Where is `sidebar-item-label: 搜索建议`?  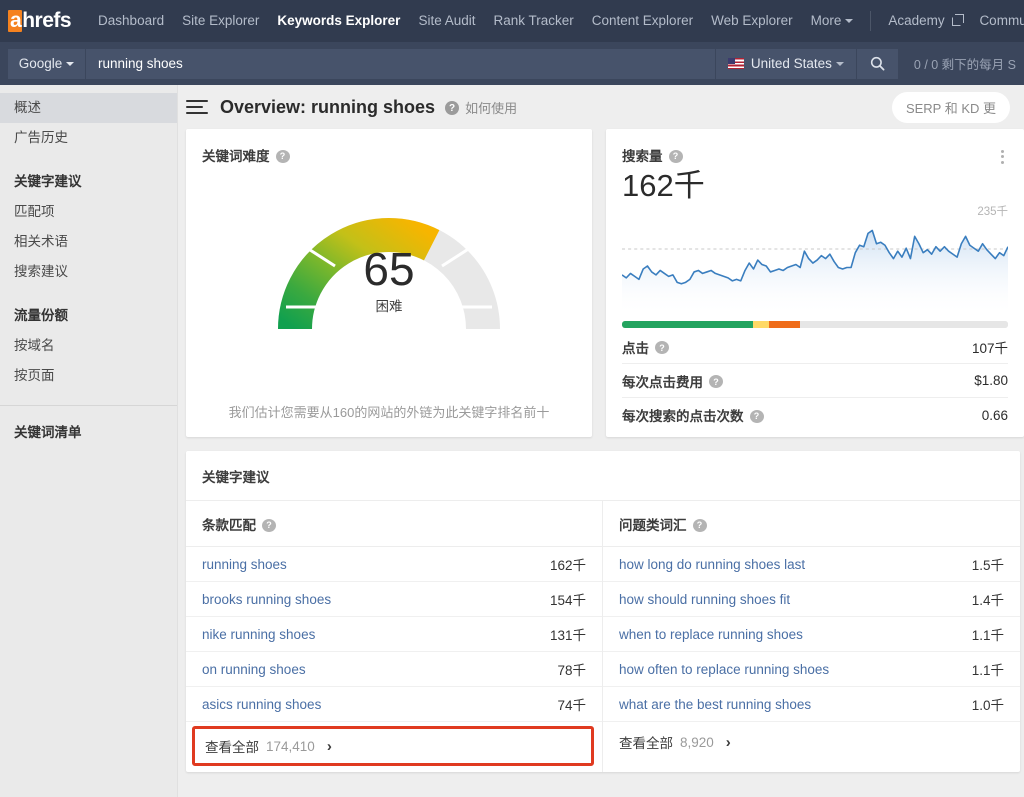
sidebar-item-label: 搜索建议 is located at coordinates (41, 271).